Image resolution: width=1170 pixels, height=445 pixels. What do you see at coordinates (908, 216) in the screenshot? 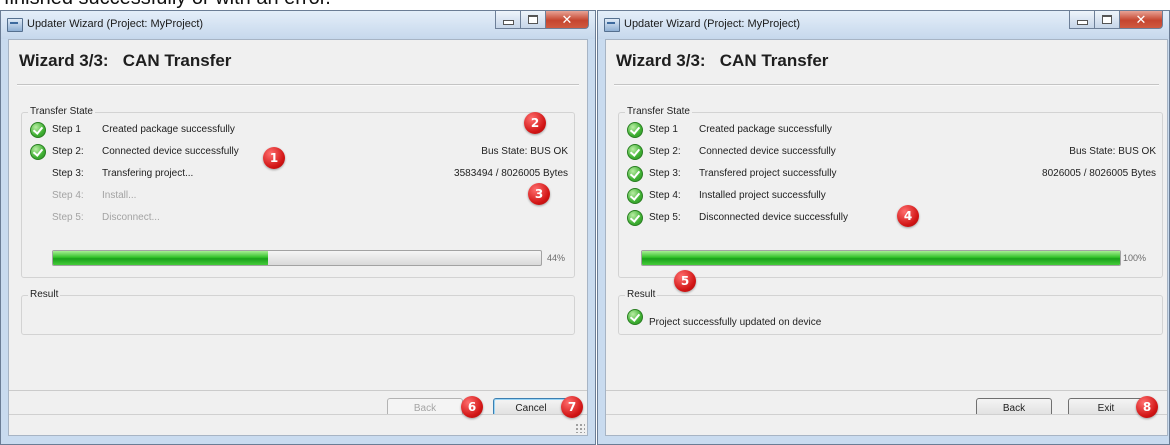
I see `callout-badge: 4` at bounding box center [908, 216].